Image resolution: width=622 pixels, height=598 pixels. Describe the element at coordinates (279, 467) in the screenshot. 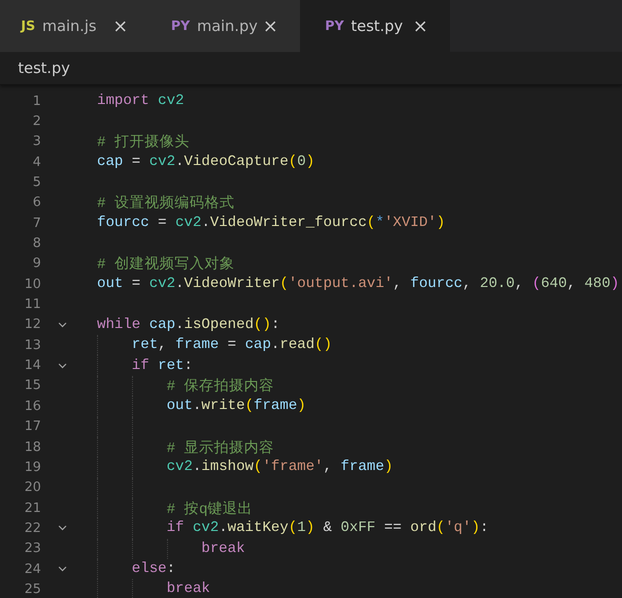

I see `code-line: cv2.imshow('frame', frame)` at that location.